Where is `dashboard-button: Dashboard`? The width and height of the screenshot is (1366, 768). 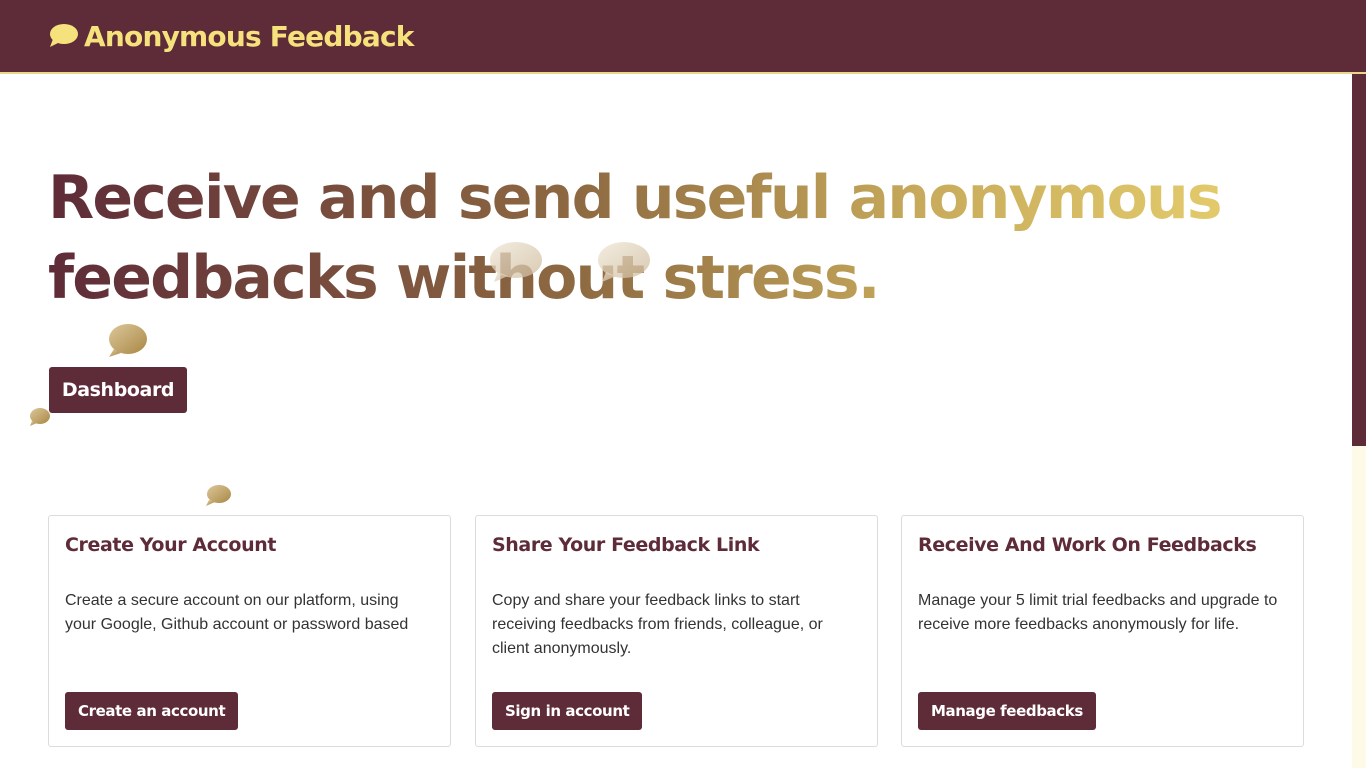 dashboard-button: Dashboard is located at coordinates (118, 390).